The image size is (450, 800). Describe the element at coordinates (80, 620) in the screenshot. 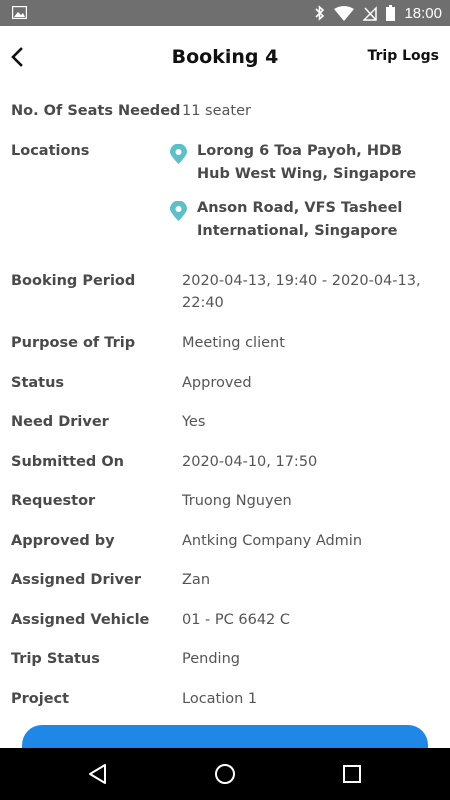

I see `assigned-vehicle-label: Assigned Vehicle` at that location.